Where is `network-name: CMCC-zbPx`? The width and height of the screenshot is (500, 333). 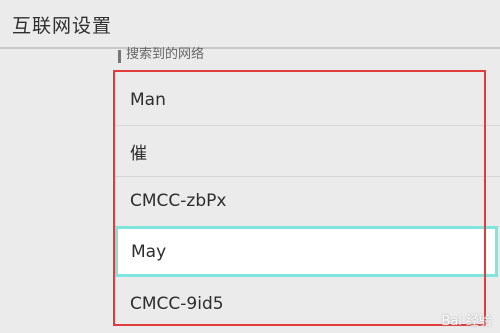 network-name: CMCC-zbPx is located at coordinates (178, 201).